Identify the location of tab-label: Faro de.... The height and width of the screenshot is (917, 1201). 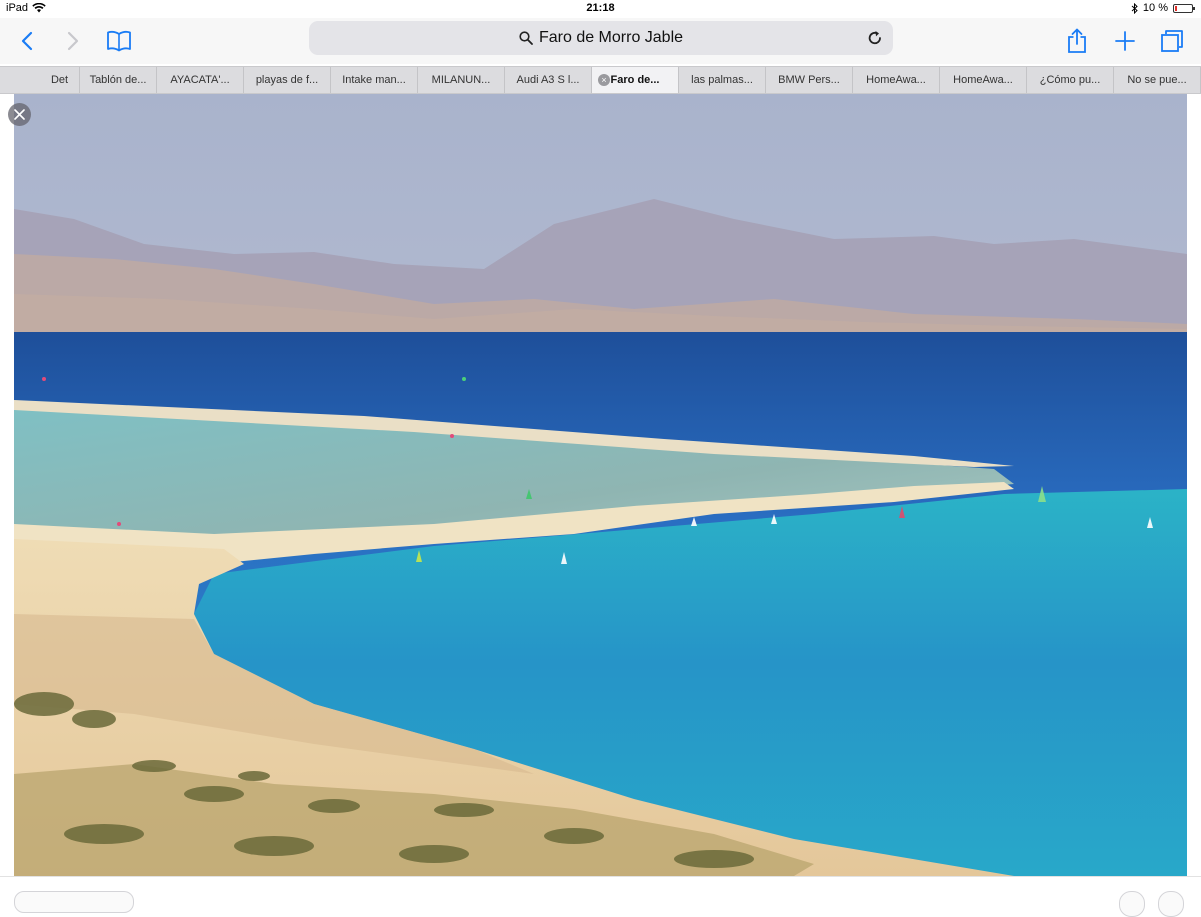
(635, 80).